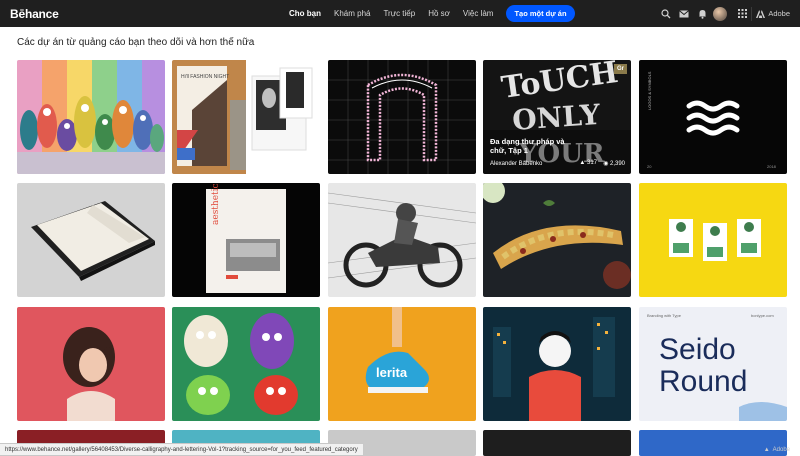 This screenshot has width=800, height=456. What do you see at coordinates (352, 13) in the screenshot?
I see `nav-discover: Khám phá` at bounding box center [352, 13].